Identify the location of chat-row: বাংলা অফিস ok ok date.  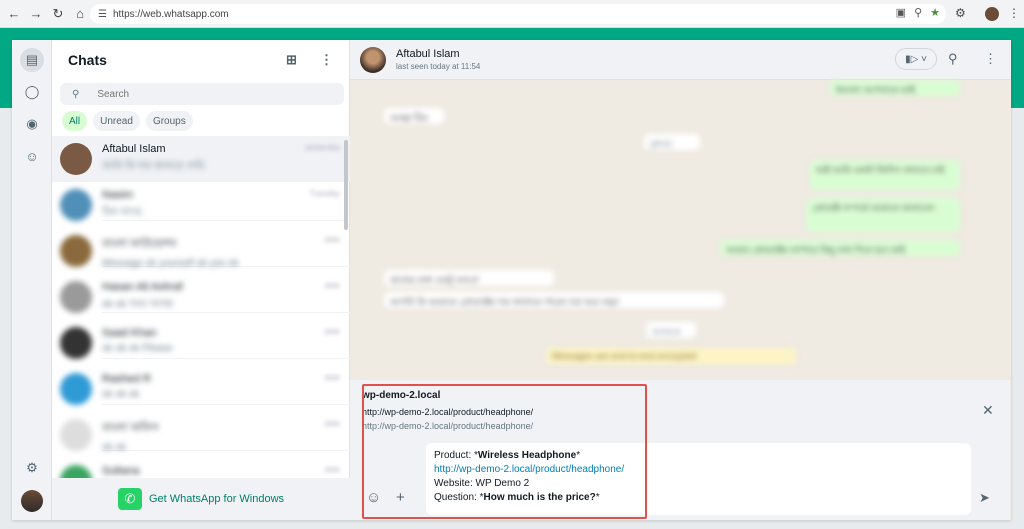
(201, 435).